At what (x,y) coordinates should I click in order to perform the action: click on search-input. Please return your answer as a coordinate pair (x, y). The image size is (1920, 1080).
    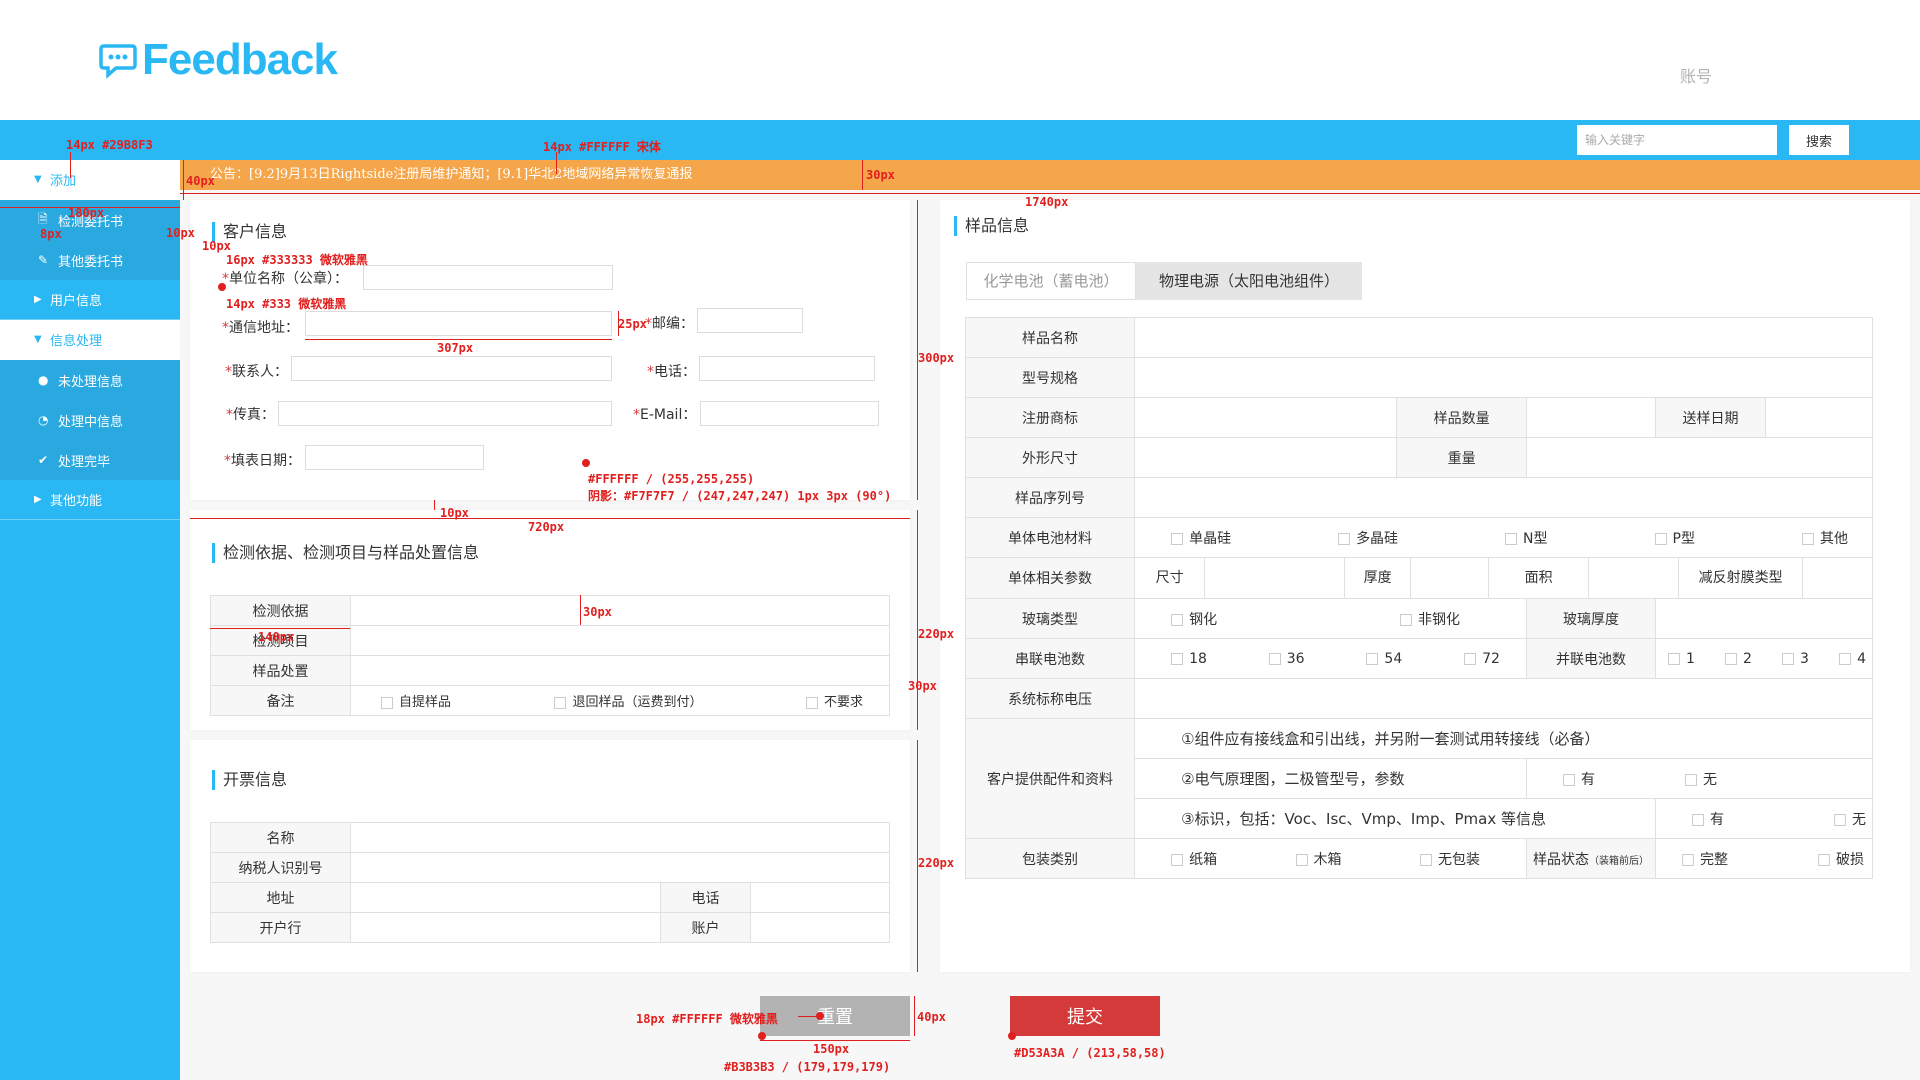
    Looking at the image, I should click on (1677, 140).